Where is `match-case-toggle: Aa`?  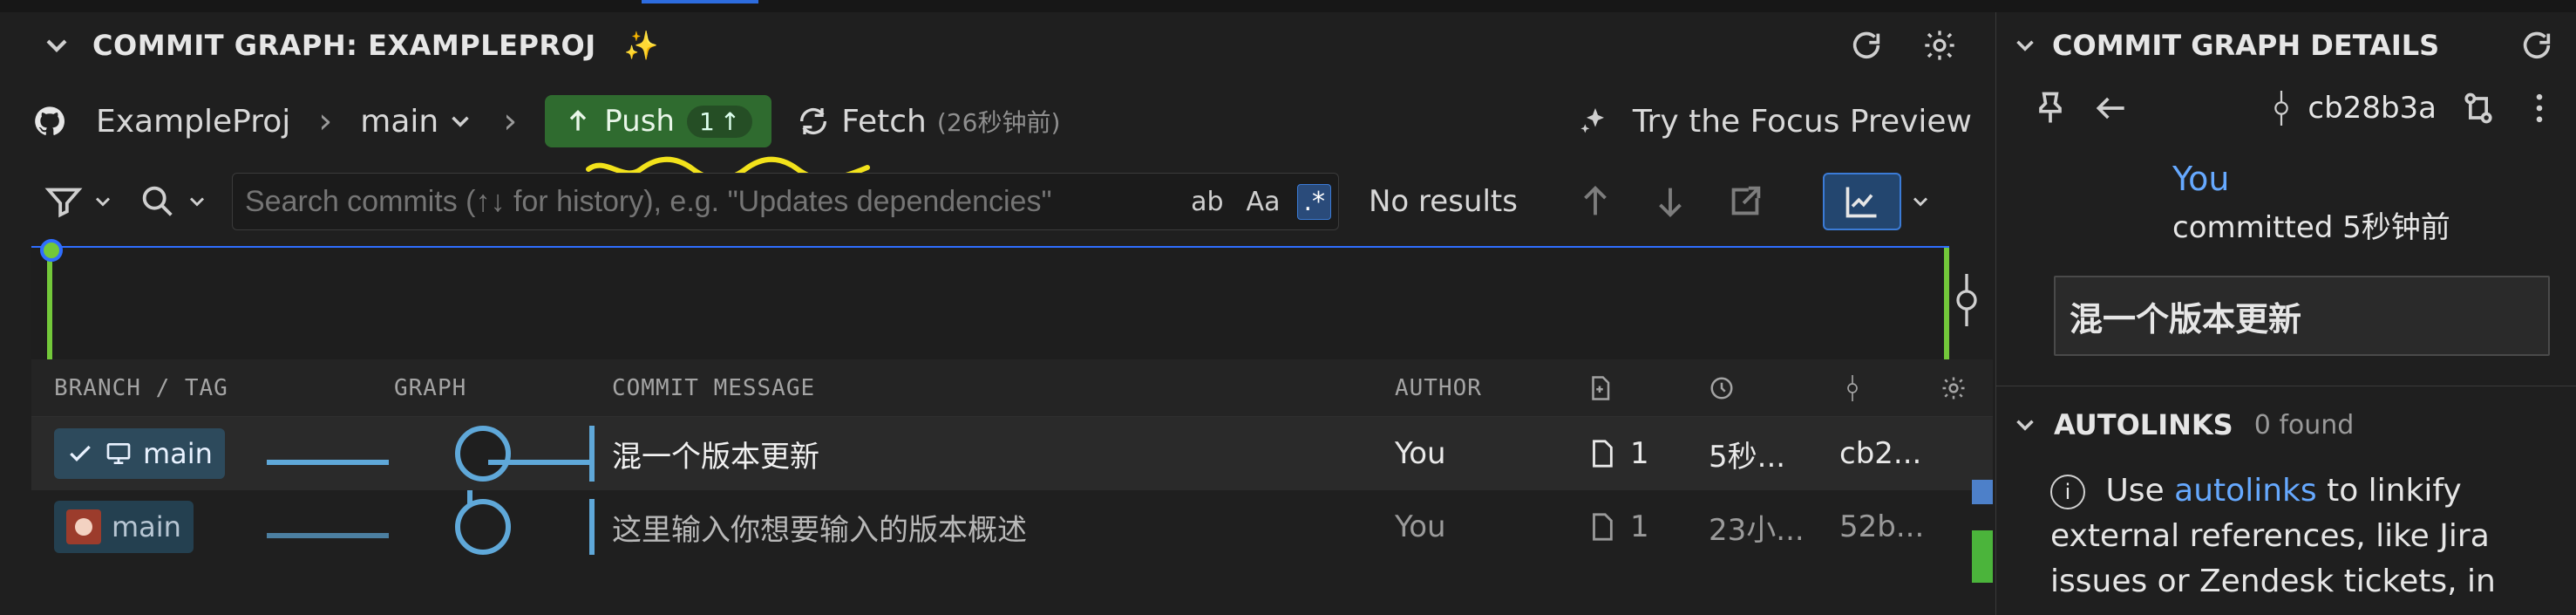 match-case-toggle: Aa is located at coordinates (1263, 202).